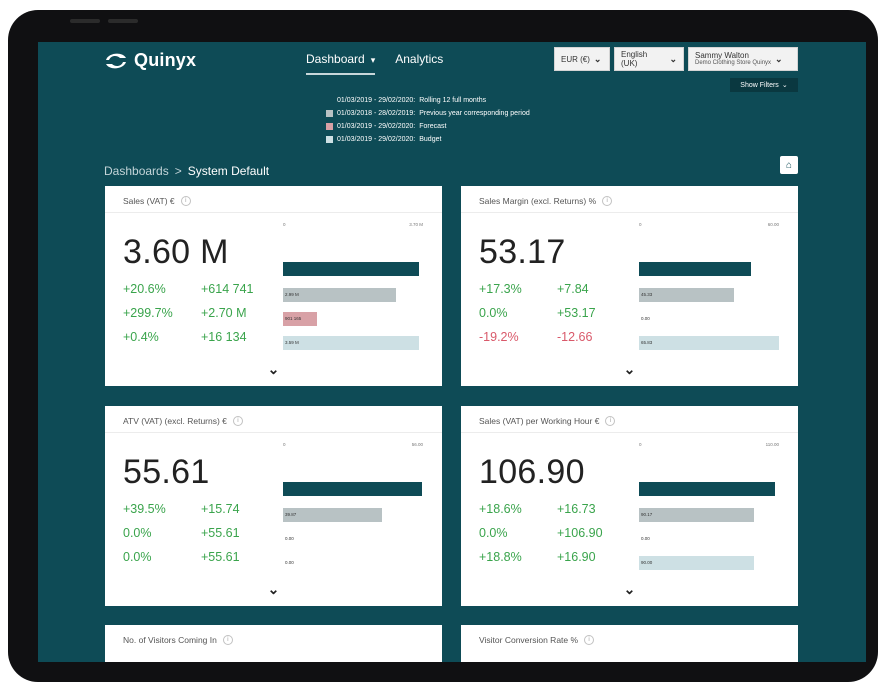 The height and width of the screenshot is (683, 882). I want to click on card-title-text: Sales (VAT) €, so click(149, 201).